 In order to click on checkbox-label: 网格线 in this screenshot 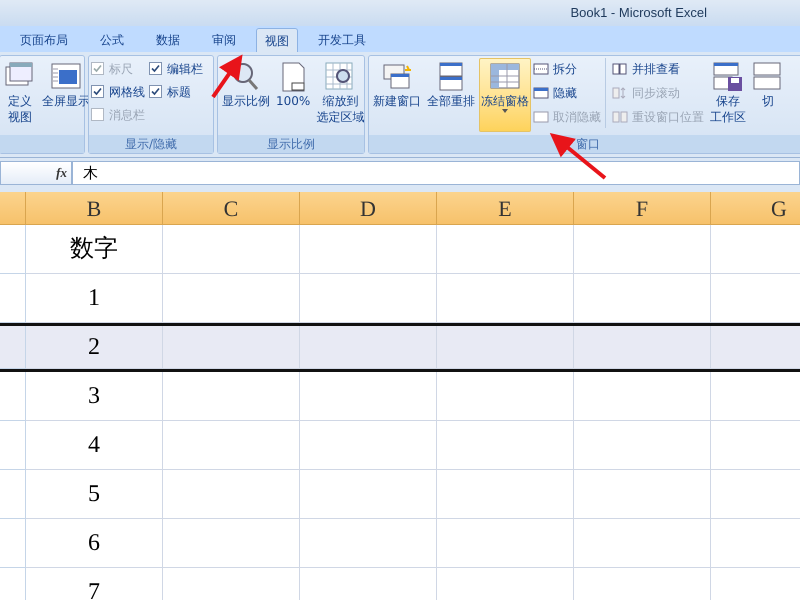, I will do `click(127, 91)`.